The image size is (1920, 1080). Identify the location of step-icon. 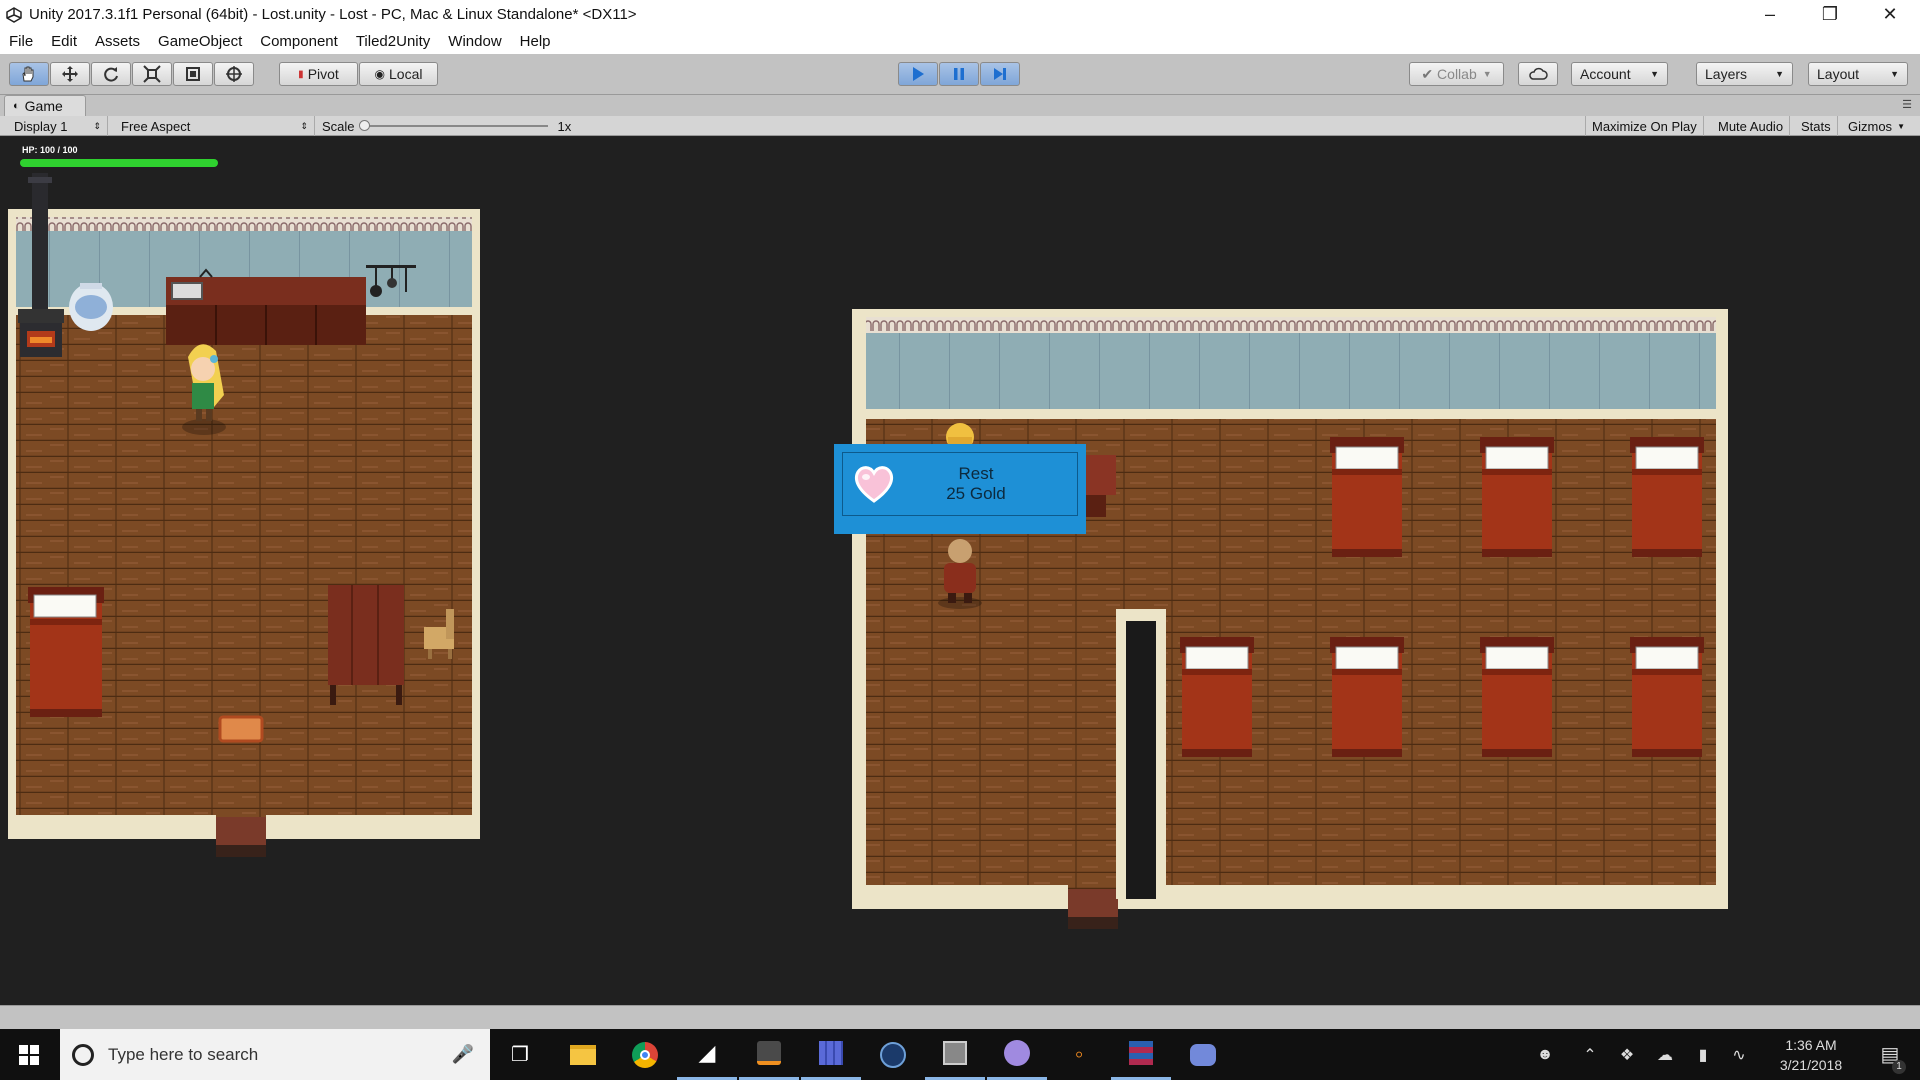
(1000, 74).